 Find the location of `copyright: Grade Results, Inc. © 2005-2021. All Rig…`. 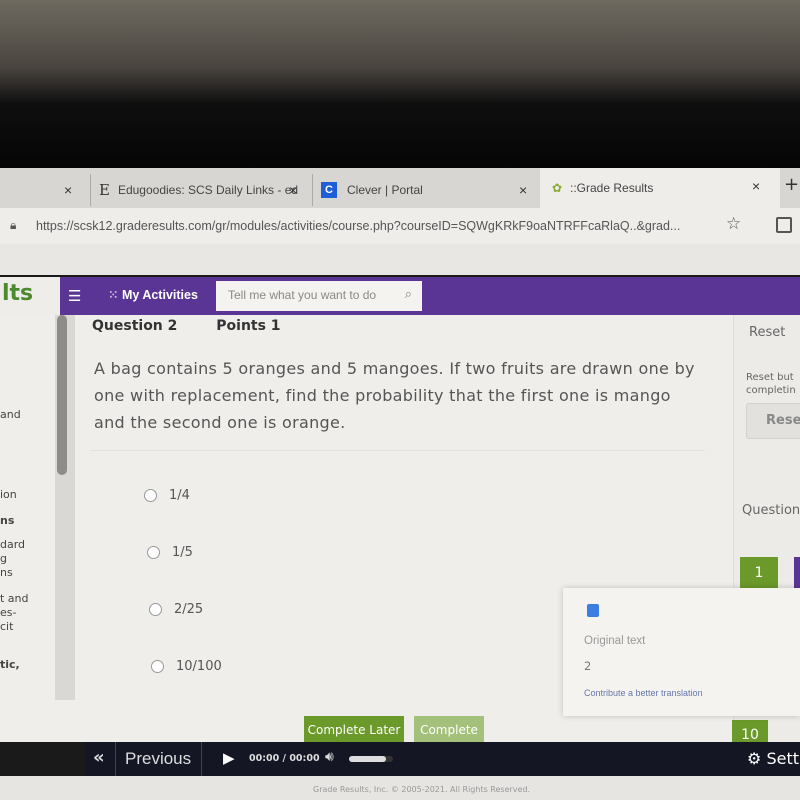

copyright: Grade Results, Inc. © 2005-2021. All Rig… is located at coordinates (400, 788).